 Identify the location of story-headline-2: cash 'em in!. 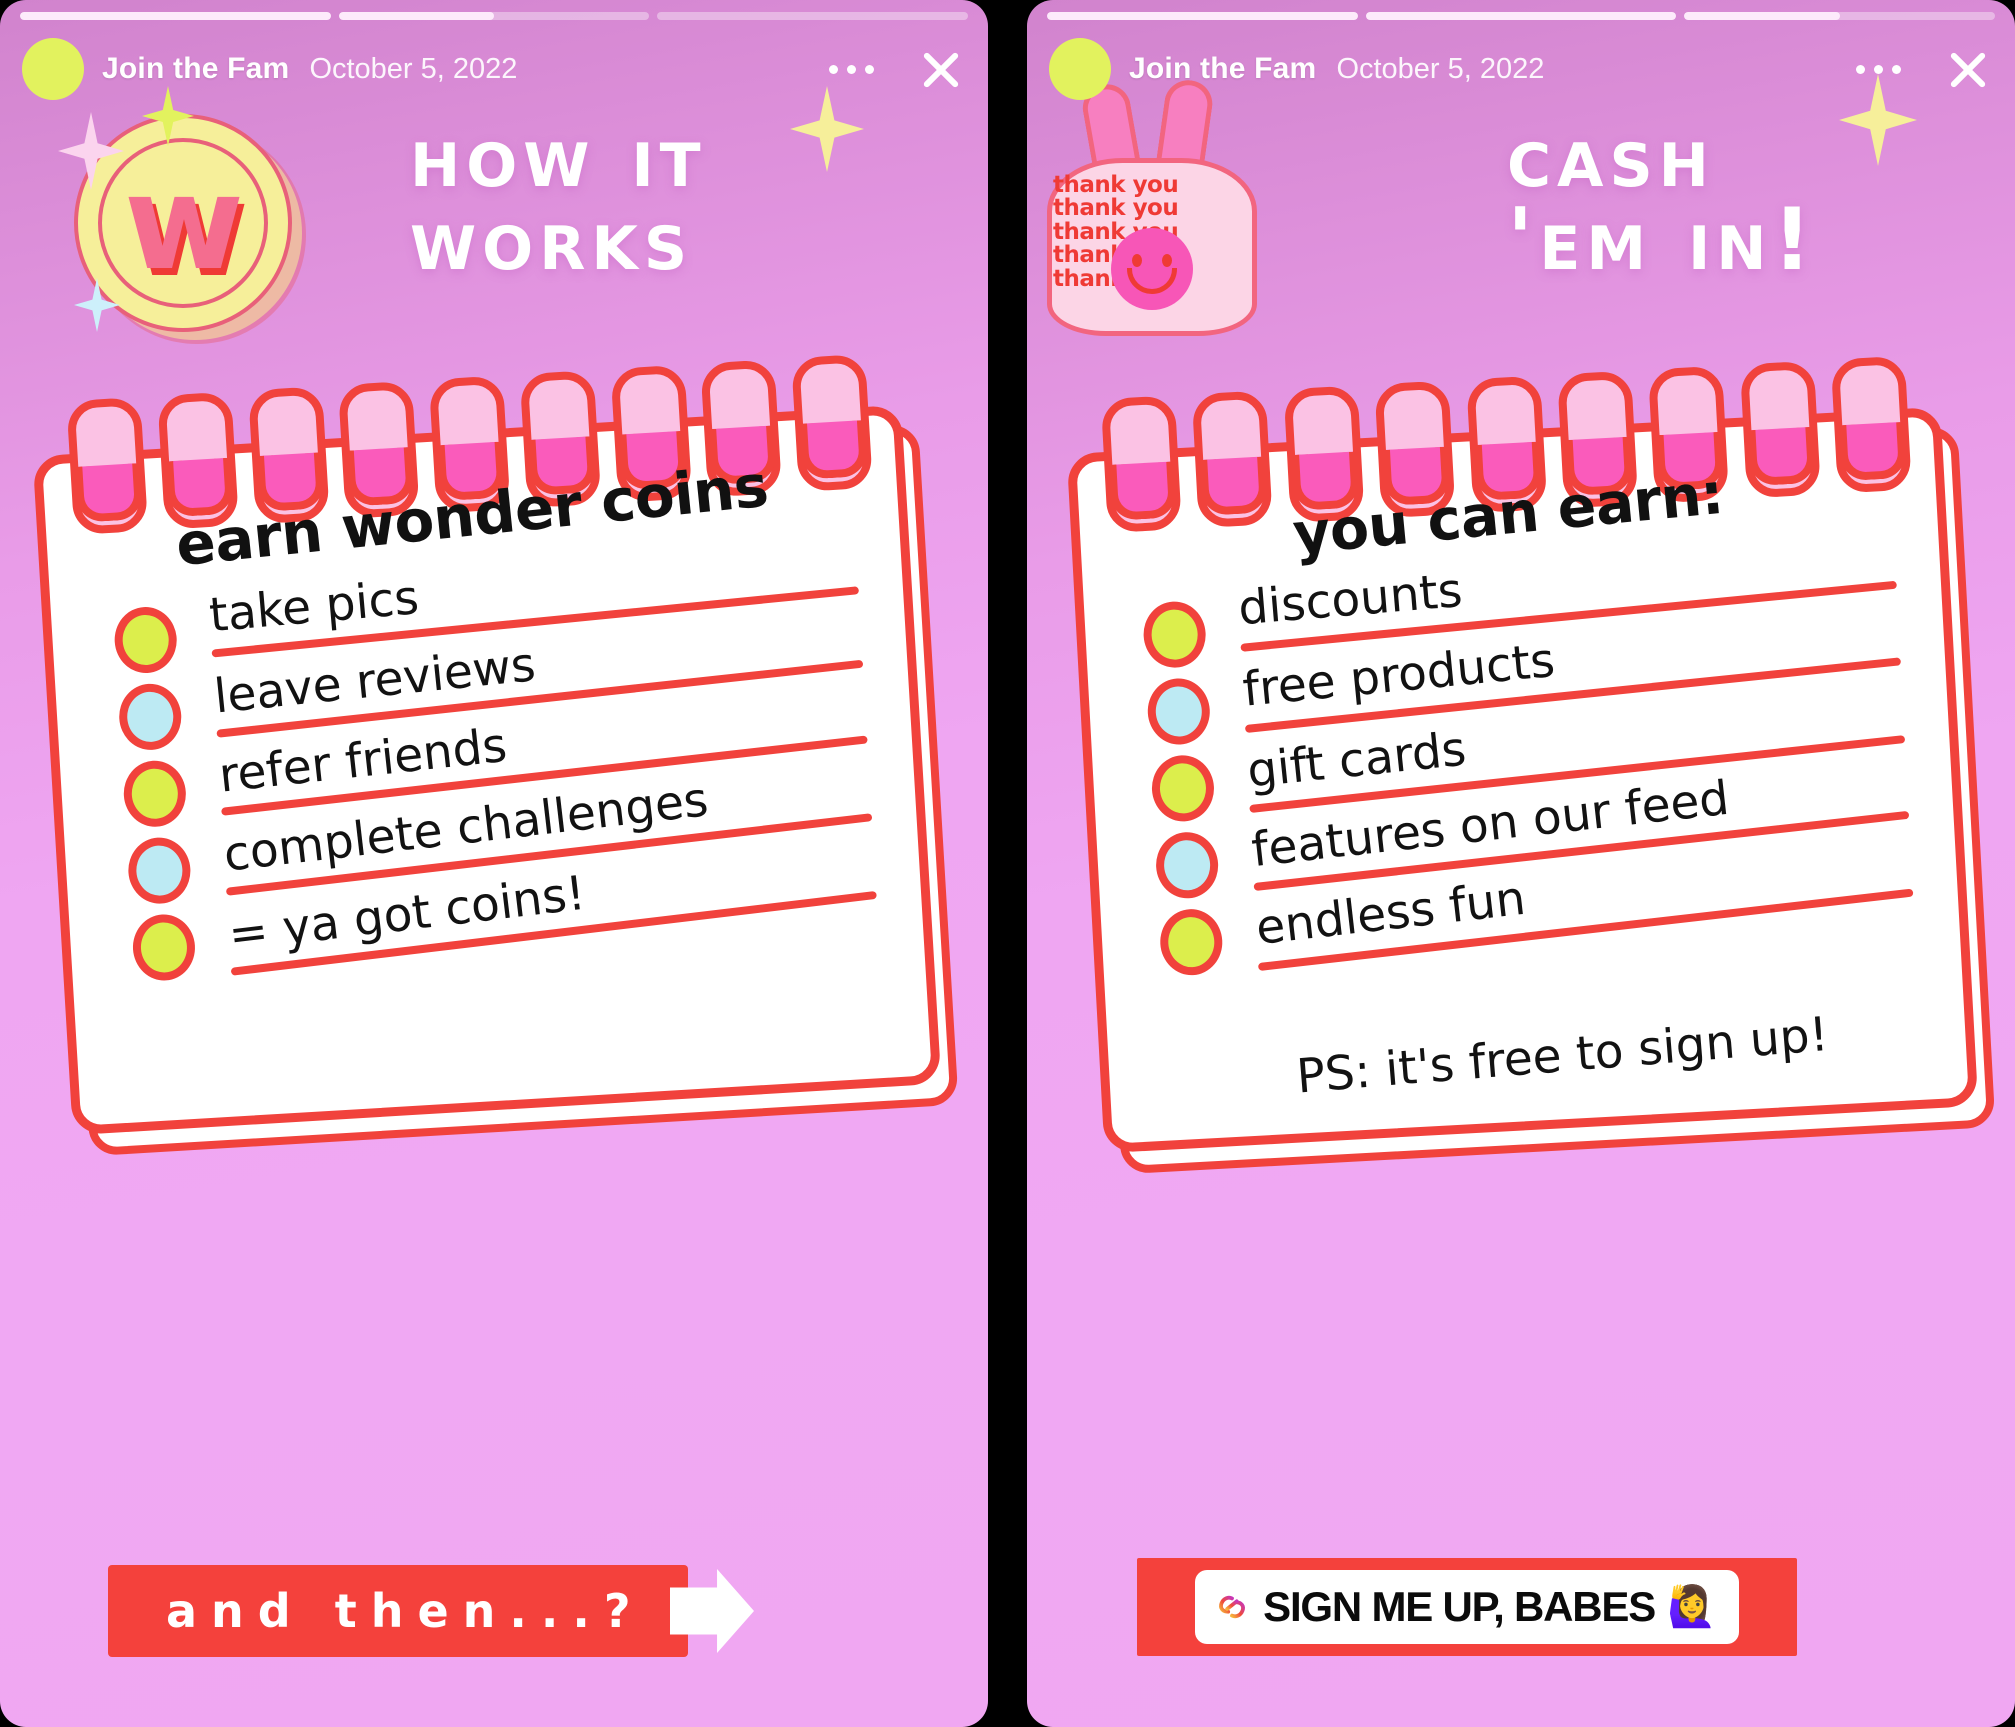
(1747, 198).